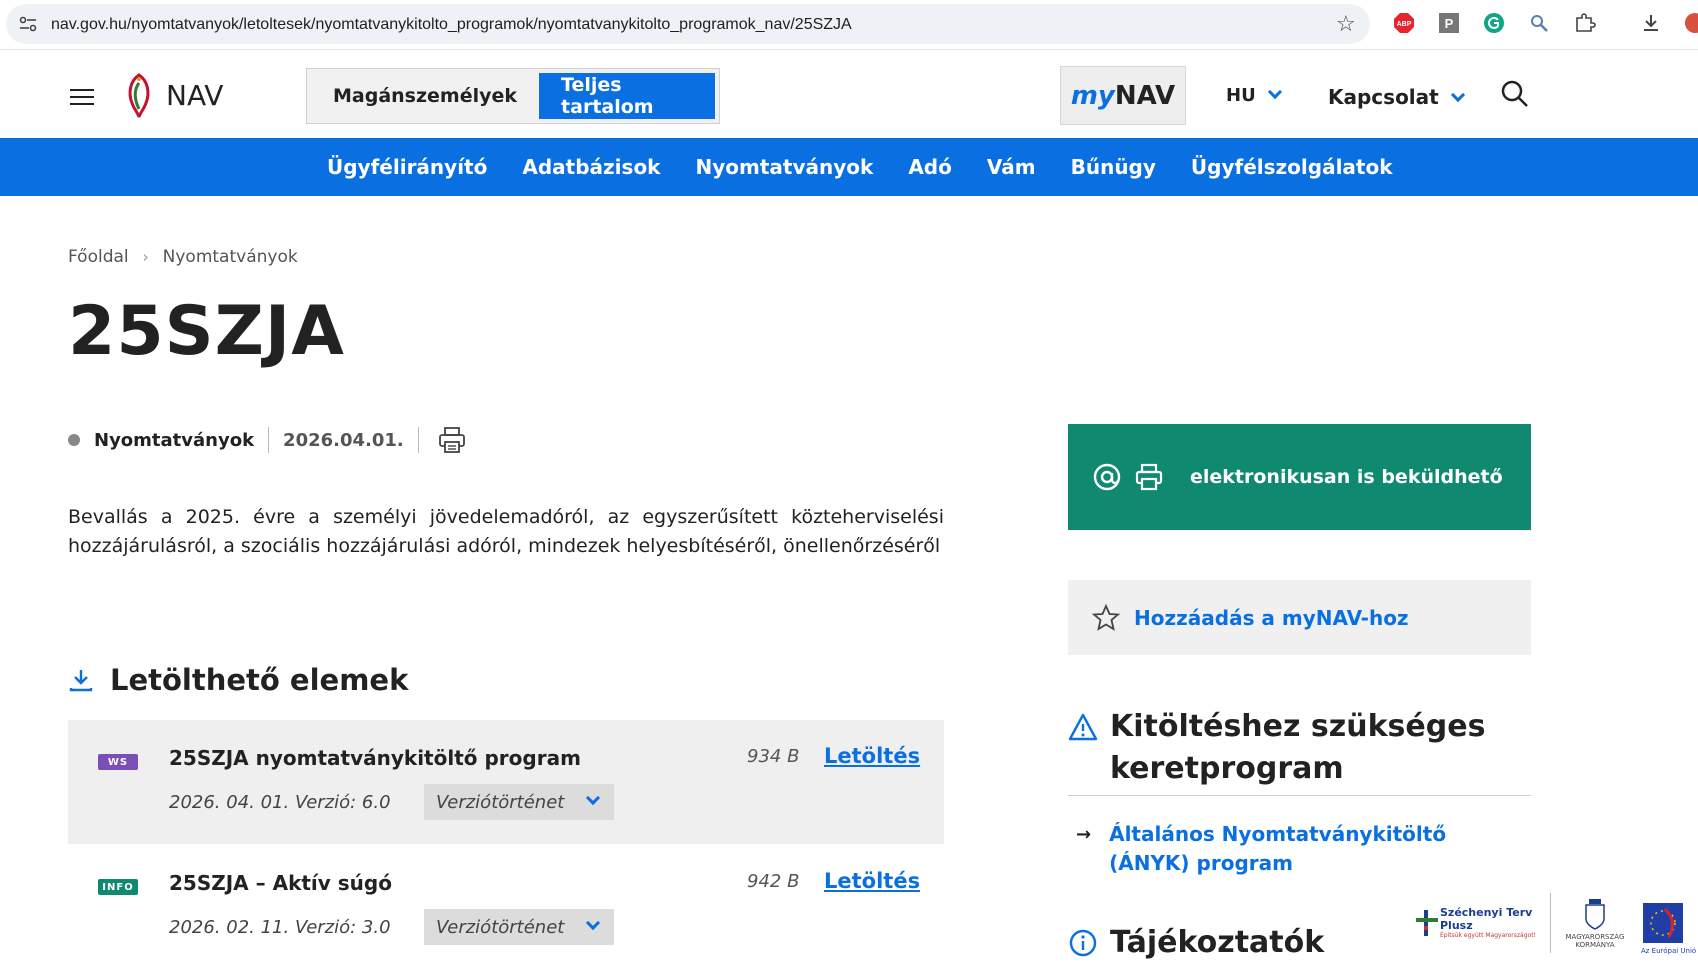 The width and height of the screenshot is (1698, 969). Describe the element at coordinates (1539, 23) in the screenshot. I see `search-ext-icon` at that location.